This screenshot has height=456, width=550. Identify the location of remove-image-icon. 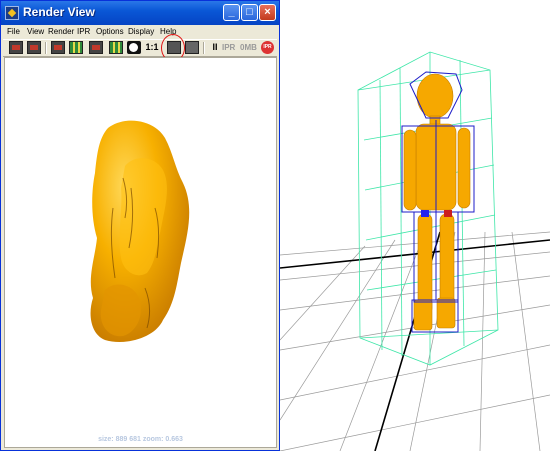
(192, 47).